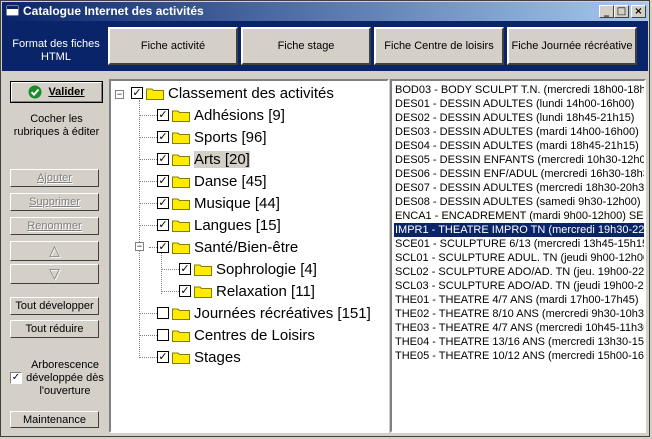  I want to click on tree-node: ✓ Adhésions [9], so click(221, 115).